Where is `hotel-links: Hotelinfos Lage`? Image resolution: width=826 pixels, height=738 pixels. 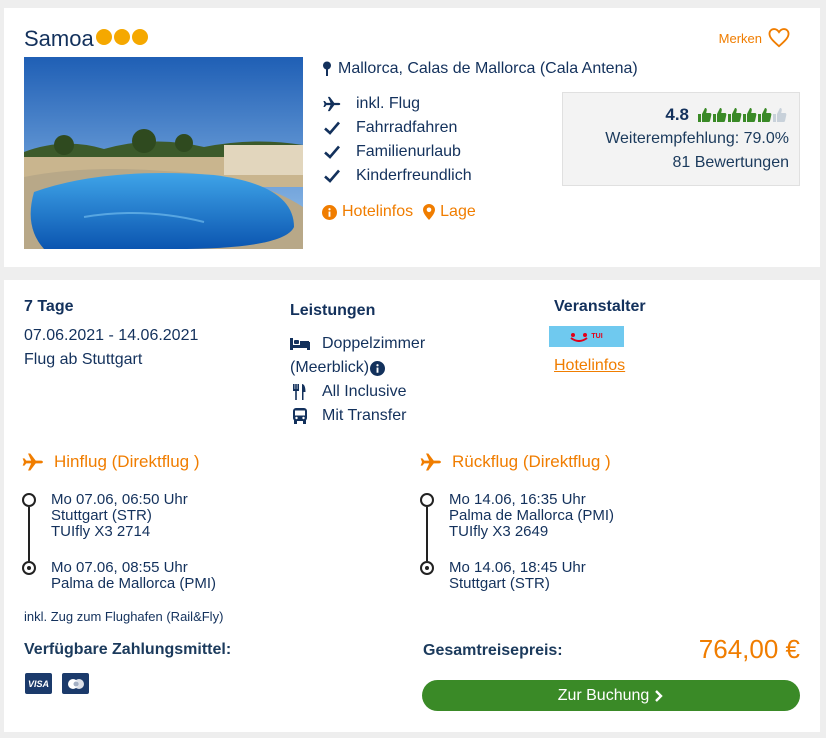
hotel-links: Hotelinfos Lage is located at coordinates (404, 212).